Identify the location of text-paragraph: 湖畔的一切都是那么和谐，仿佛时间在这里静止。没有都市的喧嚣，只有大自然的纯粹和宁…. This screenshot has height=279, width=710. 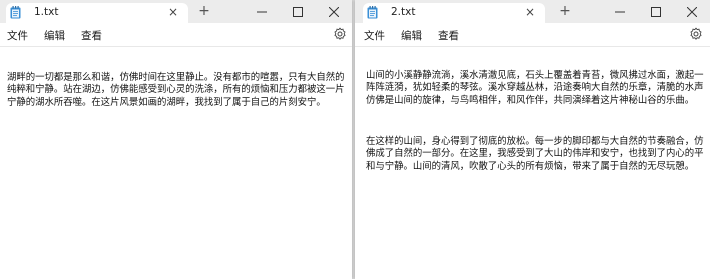
(176, 90).